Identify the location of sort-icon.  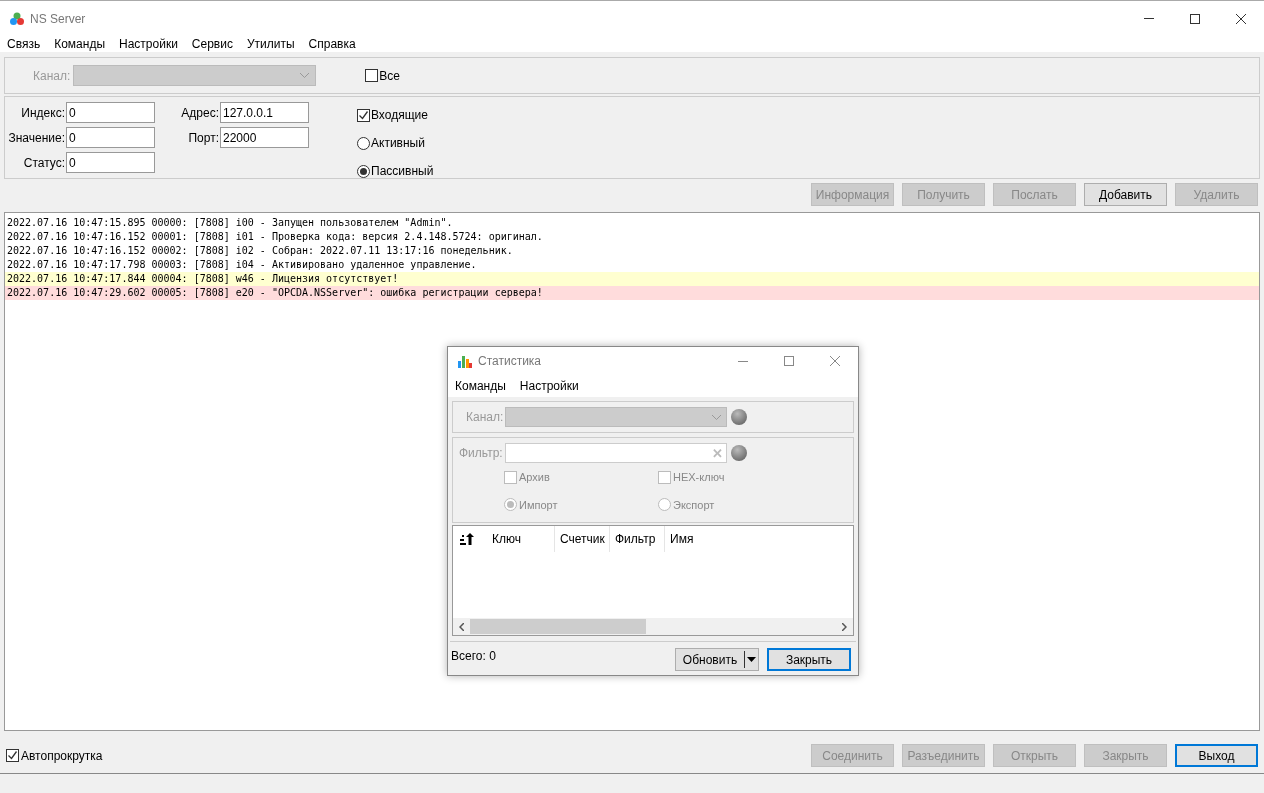
(468, 539).